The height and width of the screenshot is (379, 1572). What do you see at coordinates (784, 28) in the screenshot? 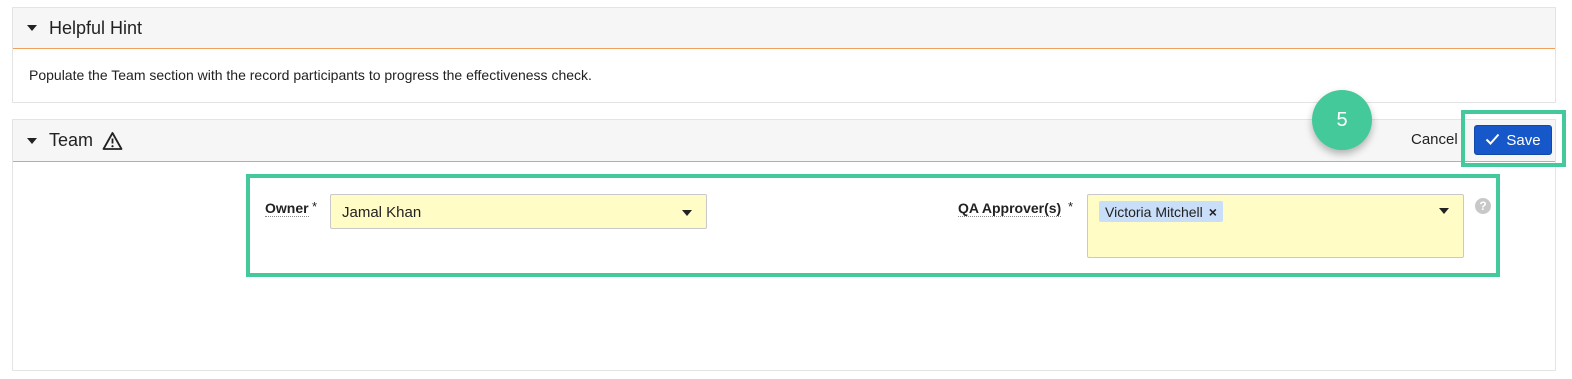
I see `helpful-hint-header: Helpful Hint` at bounding box center [784, 28].